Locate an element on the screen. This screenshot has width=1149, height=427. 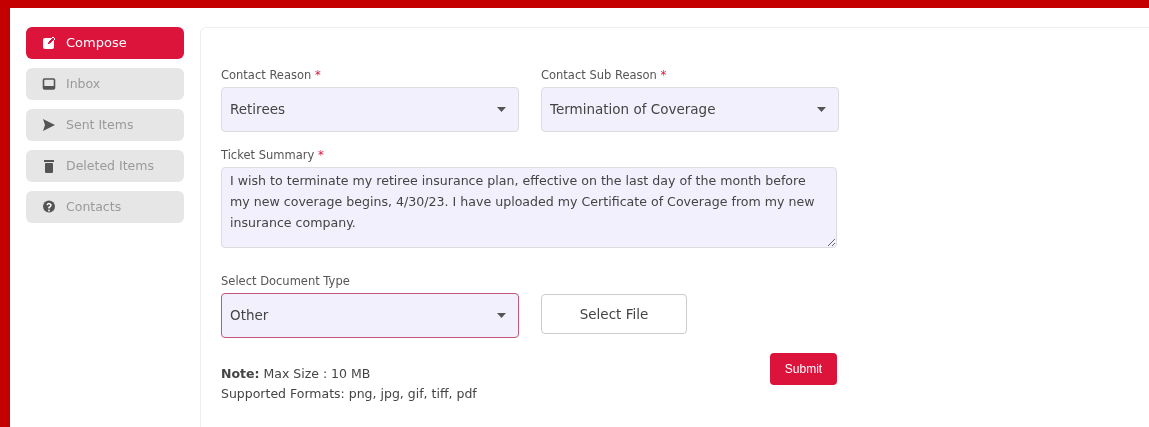
select-file-button: Select File is located at coordinates (614, 314).